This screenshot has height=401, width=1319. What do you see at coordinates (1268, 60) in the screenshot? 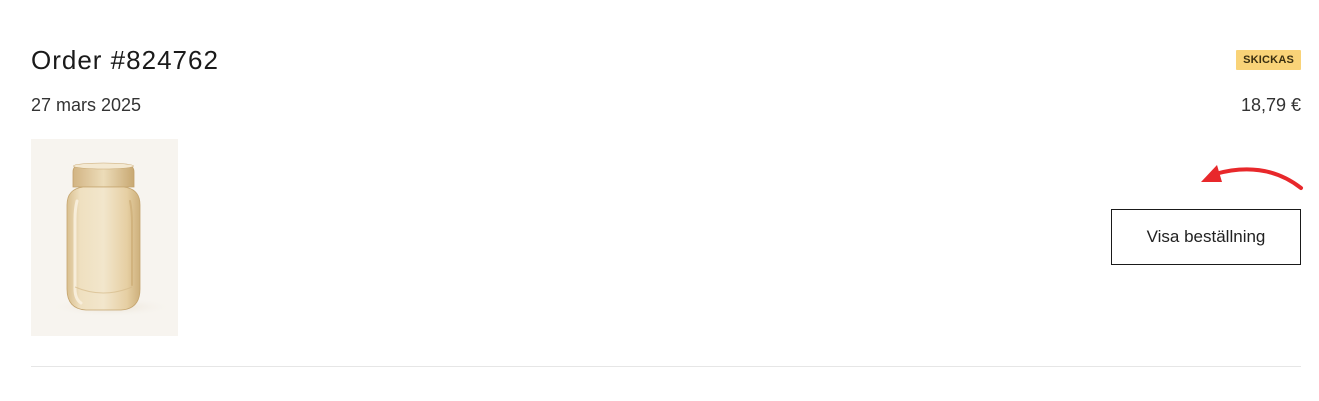
I see `status-badge: SKICKAS` at bounding box center [1268, 60].